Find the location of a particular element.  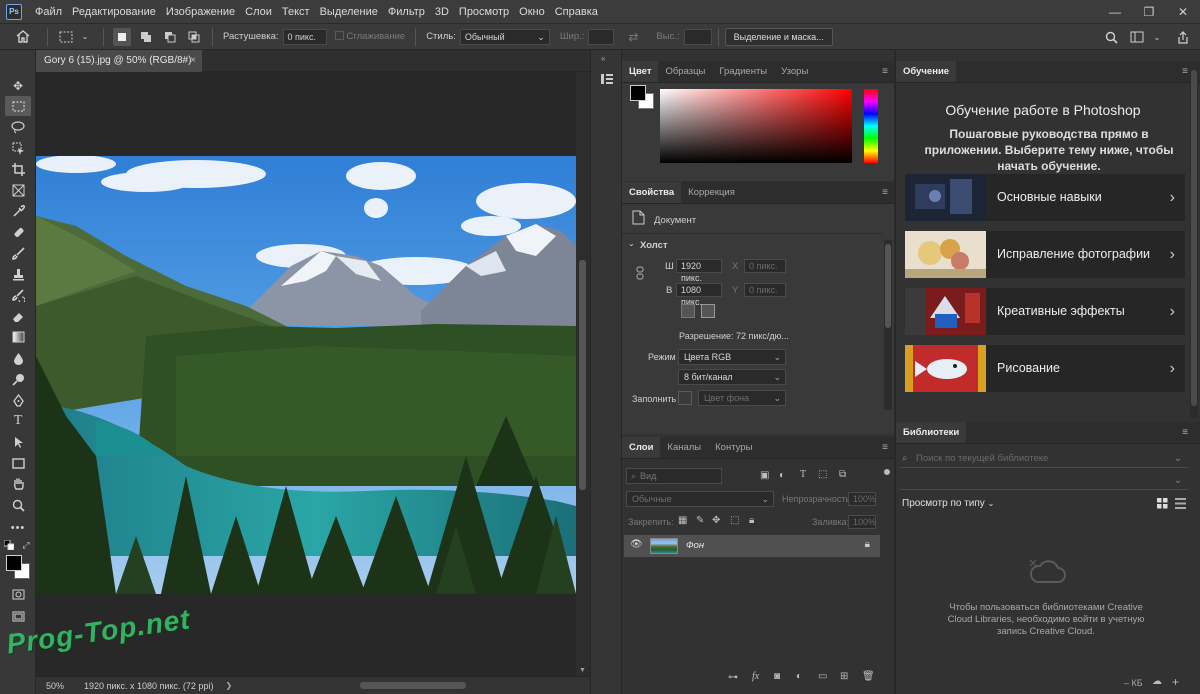

x-field: 0 пикс. is located at coordinates (765, 266).